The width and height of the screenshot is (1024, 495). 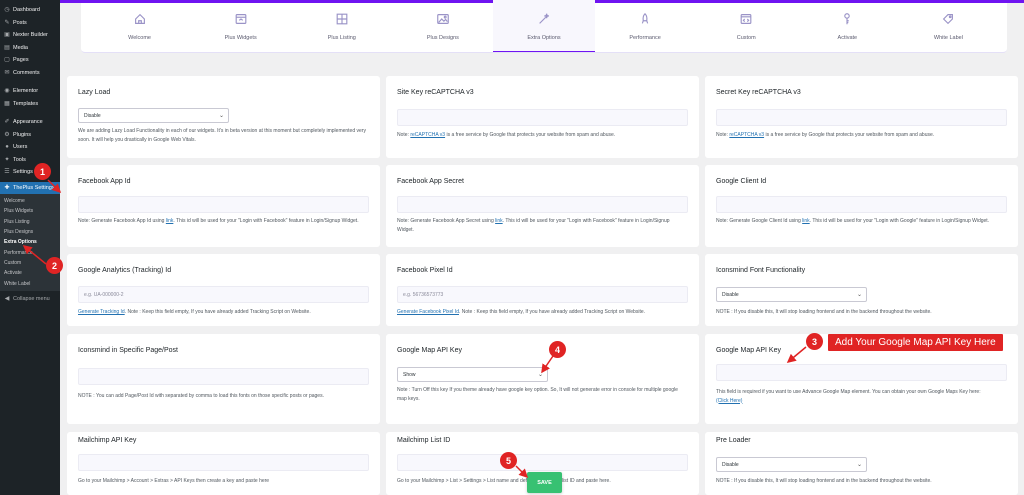 I want to click on generate-pixel-id-link: Generate Facebook Pixel Id, so click(x=428, y=312).